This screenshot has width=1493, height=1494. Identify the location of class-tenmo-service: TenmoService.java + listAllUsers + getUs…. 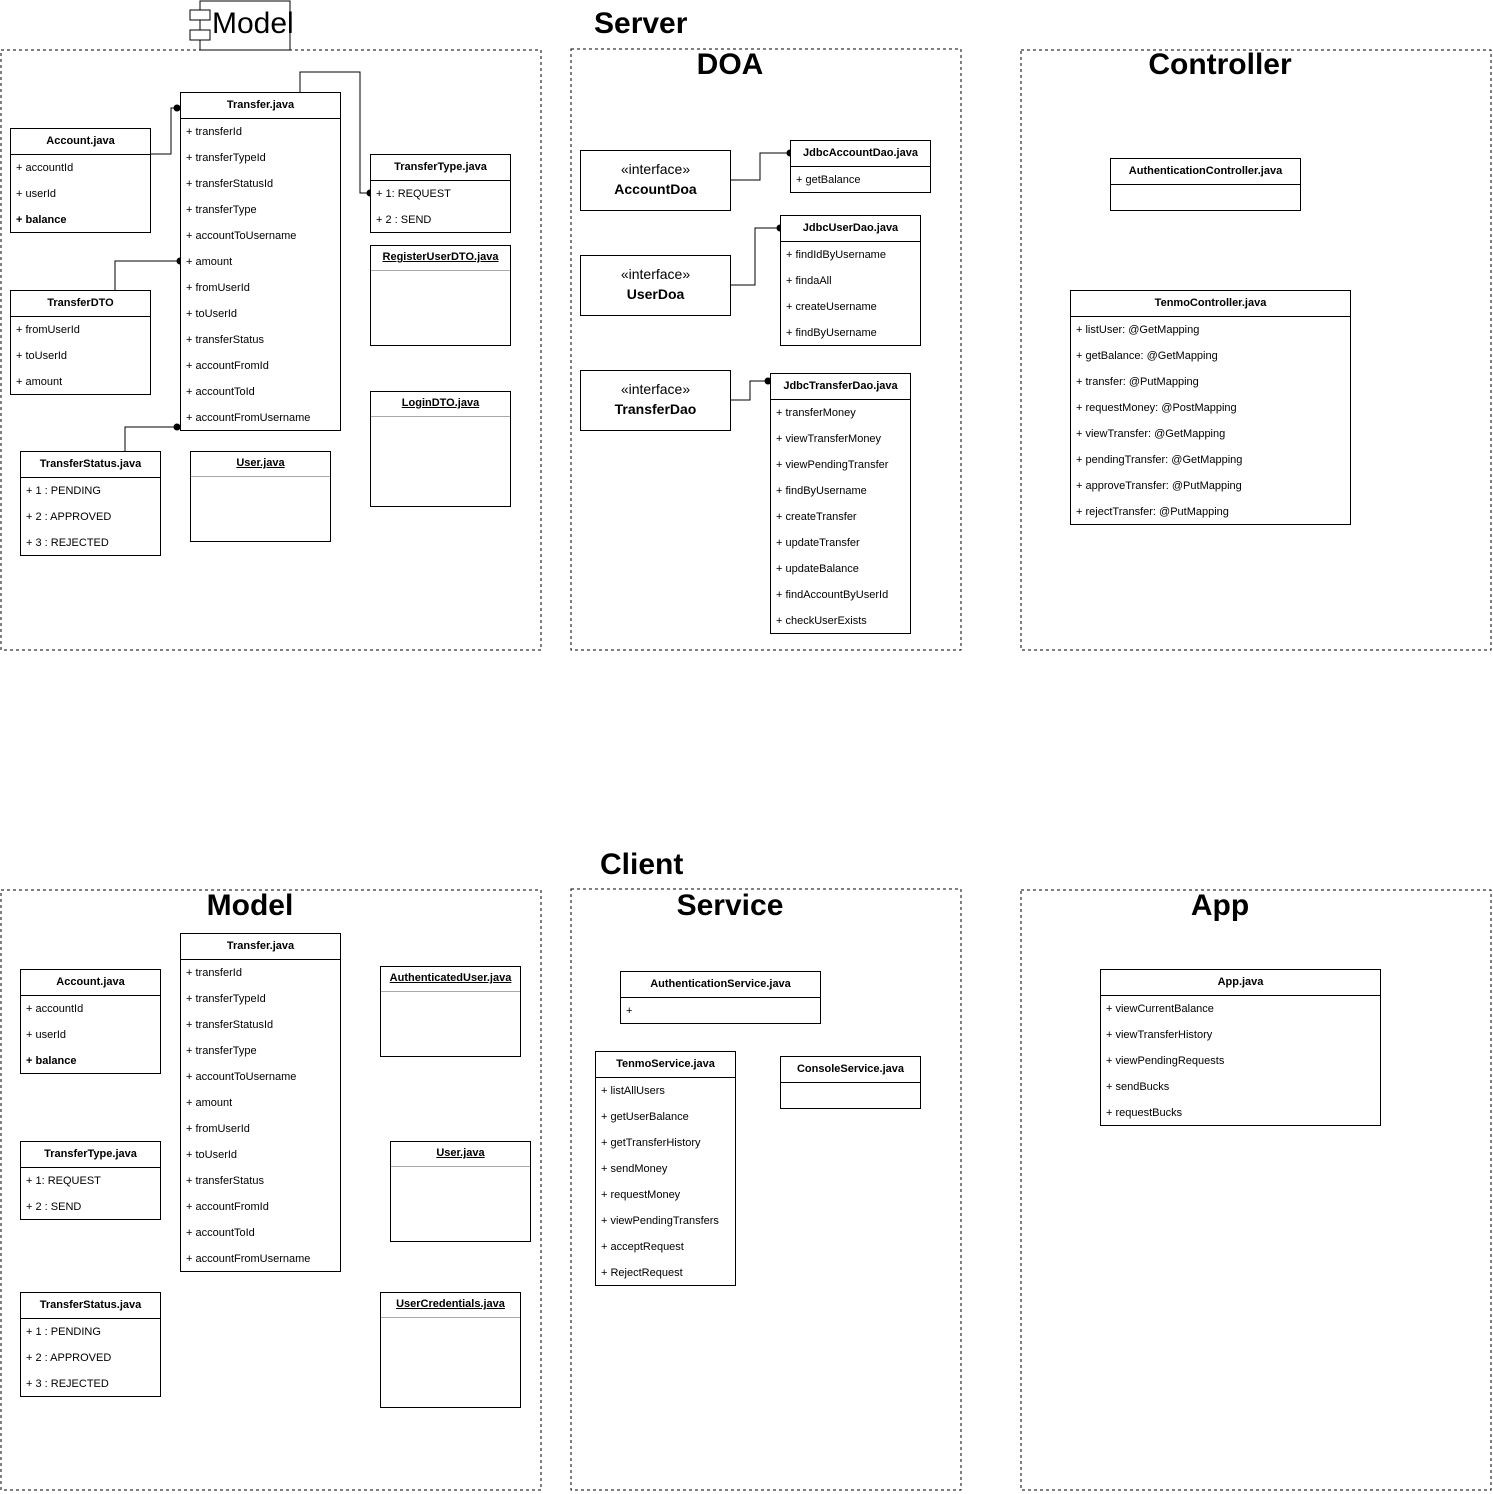
(665, 1168).